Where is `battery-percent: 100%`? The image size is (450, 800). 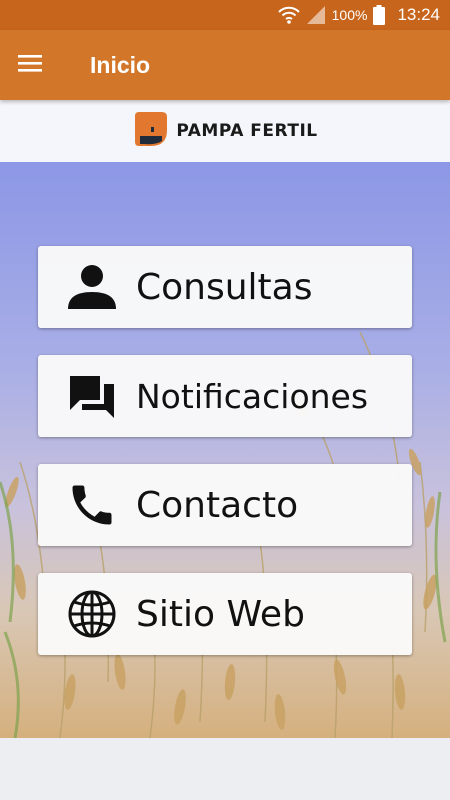 battery-percent: 100% is located at coordinates (349, 15).